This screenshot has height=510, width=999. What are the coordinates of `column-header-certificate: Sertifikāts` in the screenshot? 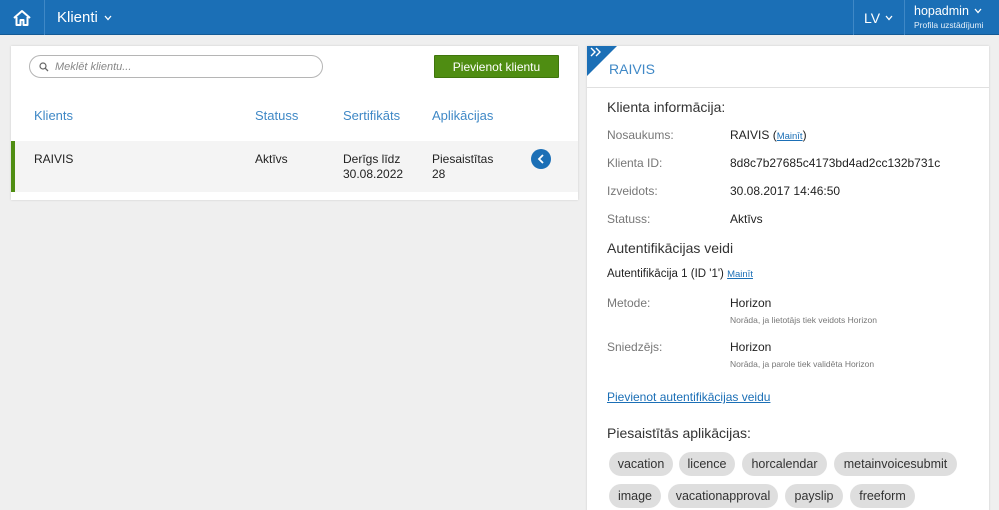 It's located at (372, 115).